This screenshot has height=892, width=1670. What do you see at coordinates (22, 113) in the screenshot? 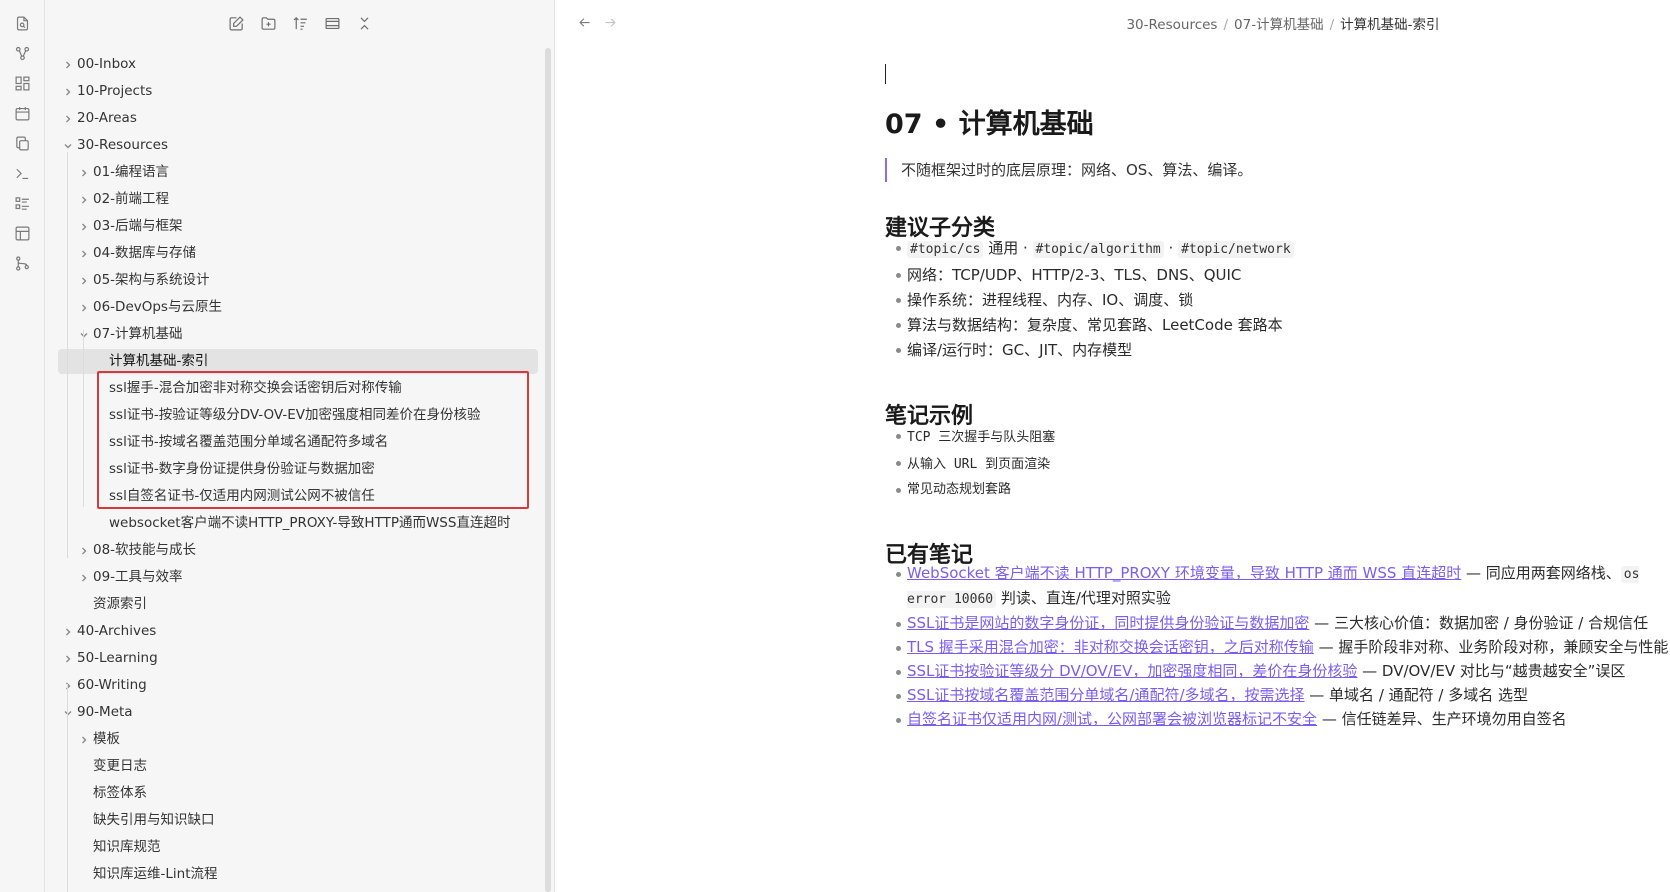
I see `calendar-icon` at bounding box center [22, 113].